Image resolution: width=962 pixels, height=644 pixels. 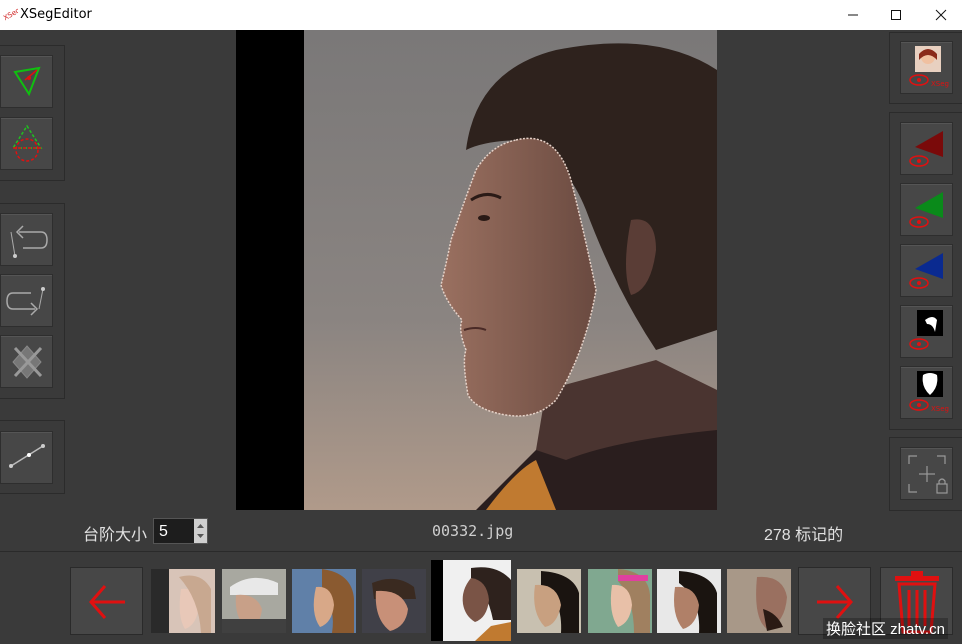 I want to click on current-filename: 00332.jpg, so click(x=473, y=531).